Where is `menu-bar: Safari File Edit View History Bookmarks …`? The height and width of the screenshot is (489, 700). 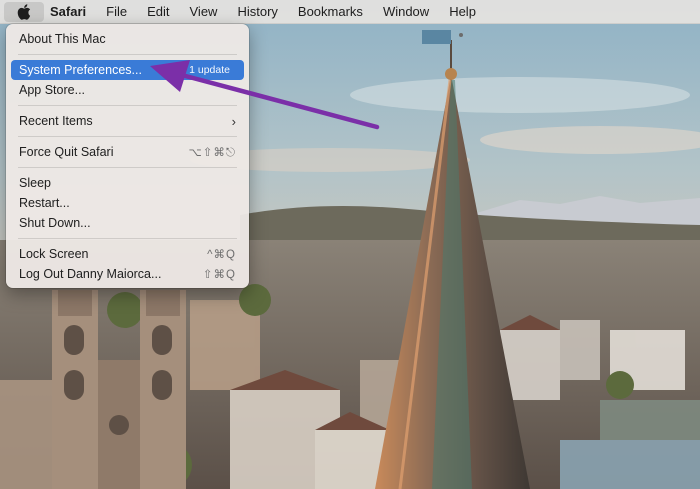
menu-bar: Safari File Edit View History Bookmarks … is located at coordinates (350, 12).